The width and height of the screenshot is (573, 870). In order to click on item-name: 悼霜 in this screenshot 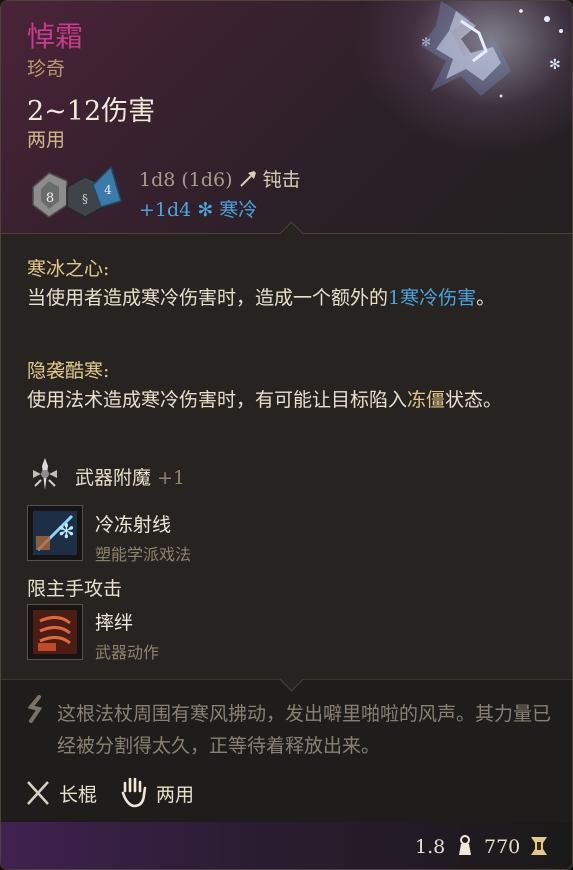, I will do `click(55, 36)`.